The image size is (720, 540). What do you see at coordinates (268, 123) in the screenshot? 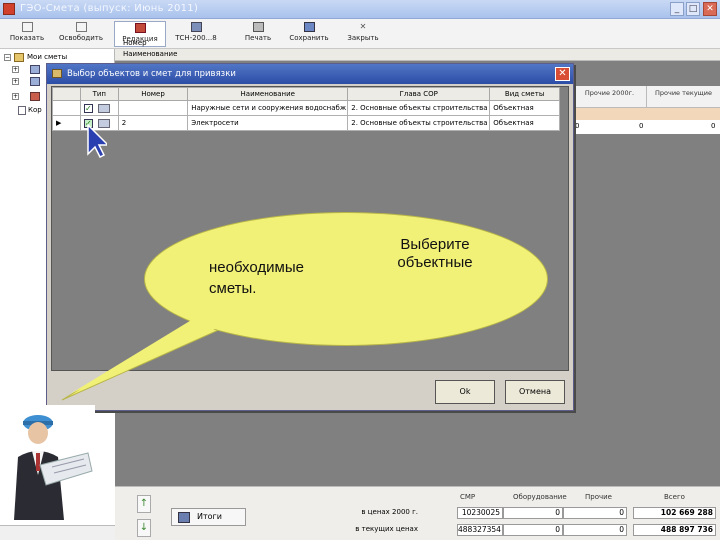
I see `name-cell: Электросети` at bounding box center [268, 123].